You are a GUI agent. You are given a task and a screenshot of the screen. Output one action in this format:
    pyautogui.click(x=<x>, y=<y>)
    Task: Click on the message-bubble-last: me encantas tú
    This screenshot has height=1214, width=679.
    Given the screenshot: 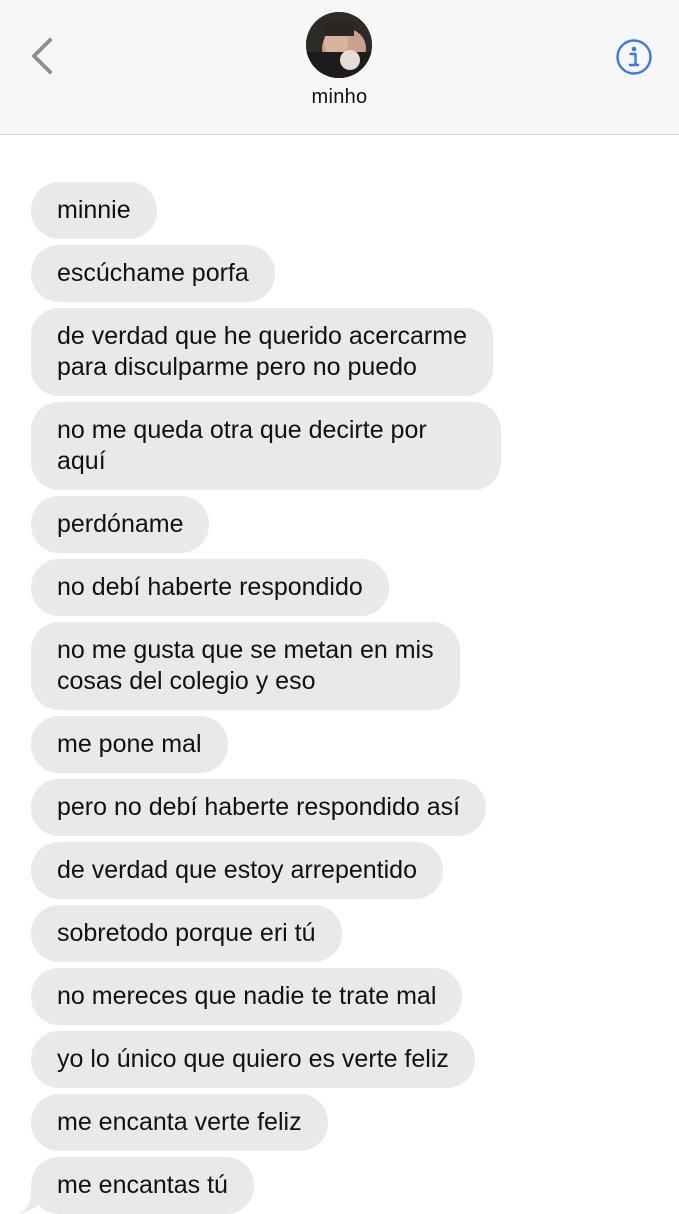 What is the action you would take?
    pyautogui.click(x=135, y=1185)
    